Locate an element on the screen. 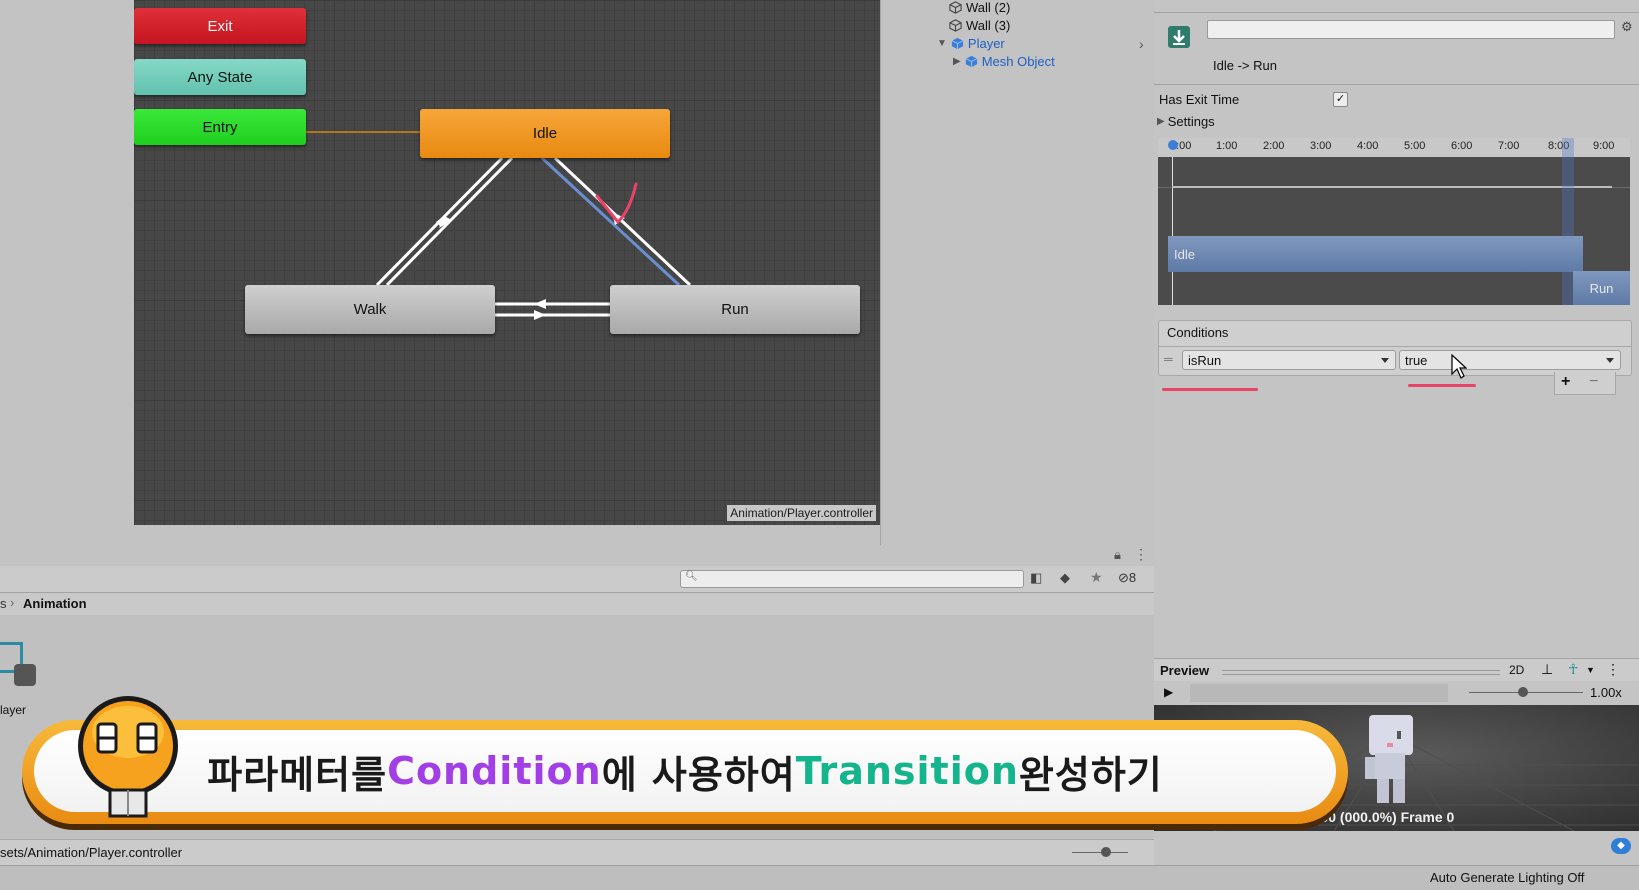 This screenshot has height=890, width=1639. idle-run-transition-selected is located at coordinates (610, 221).